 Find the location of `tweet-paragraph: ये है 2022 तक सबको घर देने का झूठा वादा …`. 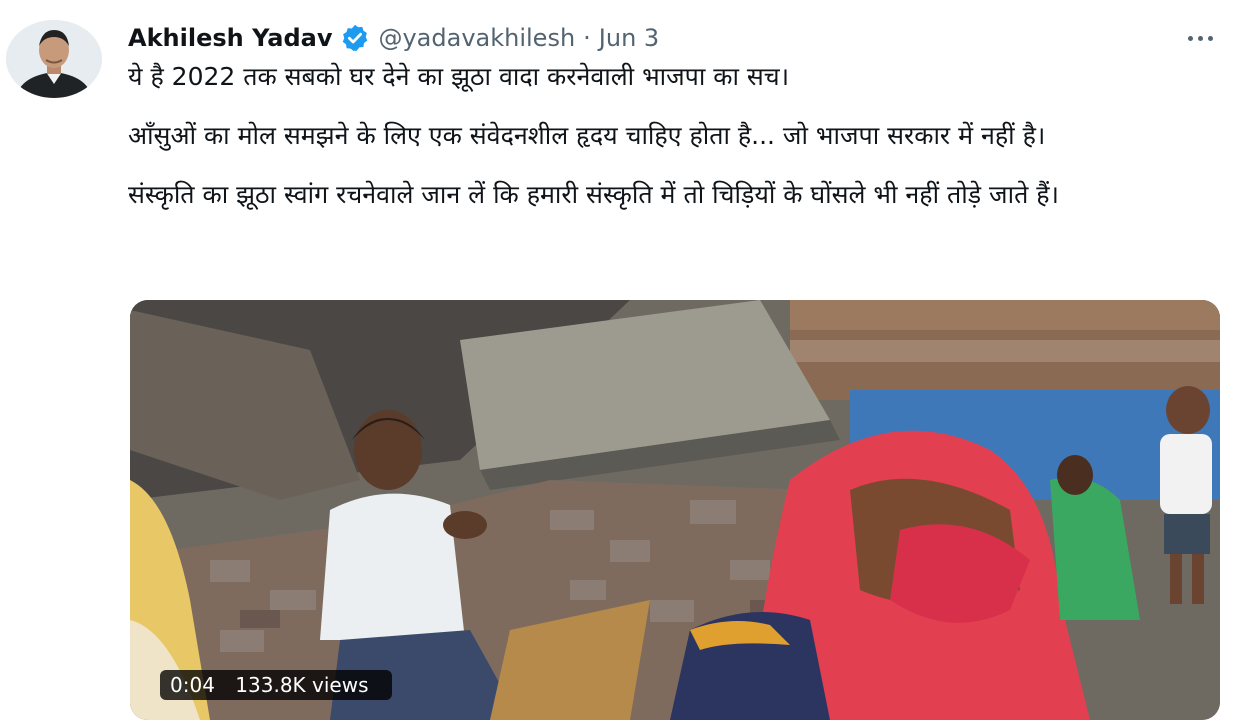

tweet-paragraph: ये है 2022 तक सबको घर देने का झूठा वादा … is located at coordinates (459, 76).